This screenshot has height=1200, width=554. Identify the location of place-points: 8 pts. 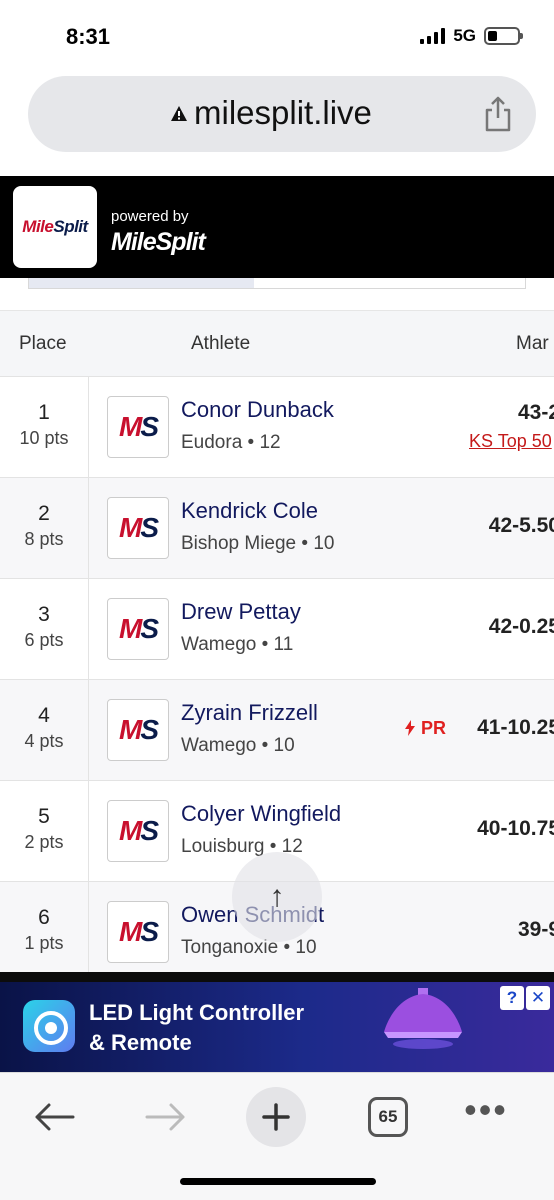
(44, 539).